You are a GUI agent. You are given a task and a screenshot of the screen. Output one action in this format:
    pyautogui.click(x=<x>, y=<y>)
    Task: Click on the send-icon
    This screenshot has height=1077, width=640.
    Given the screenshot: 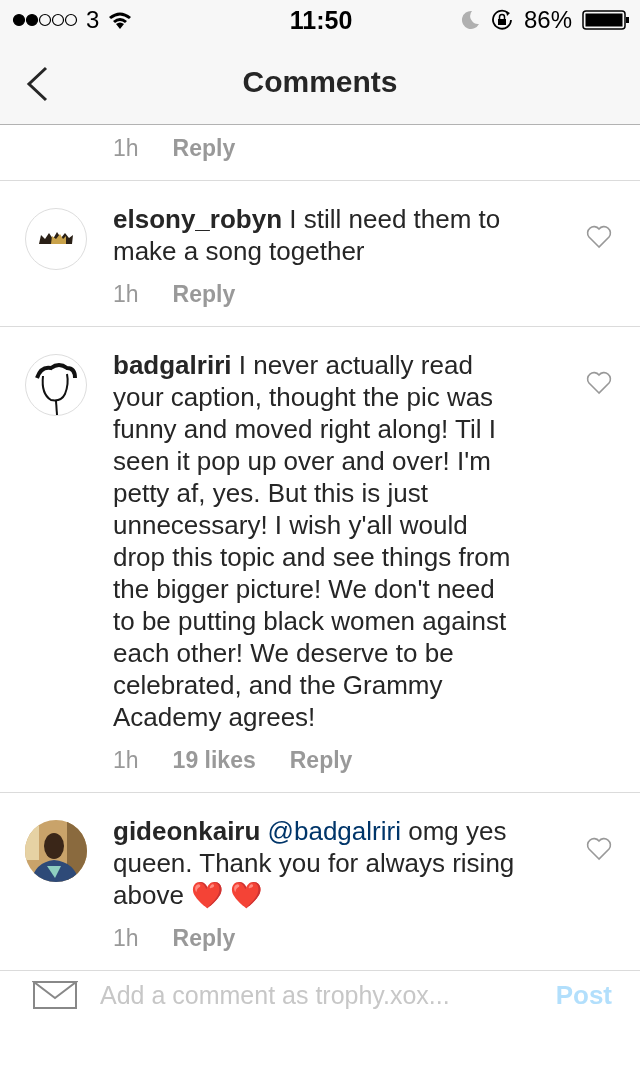 What is the action you would take?
    pyautogui.click(x=55, y=995)
    